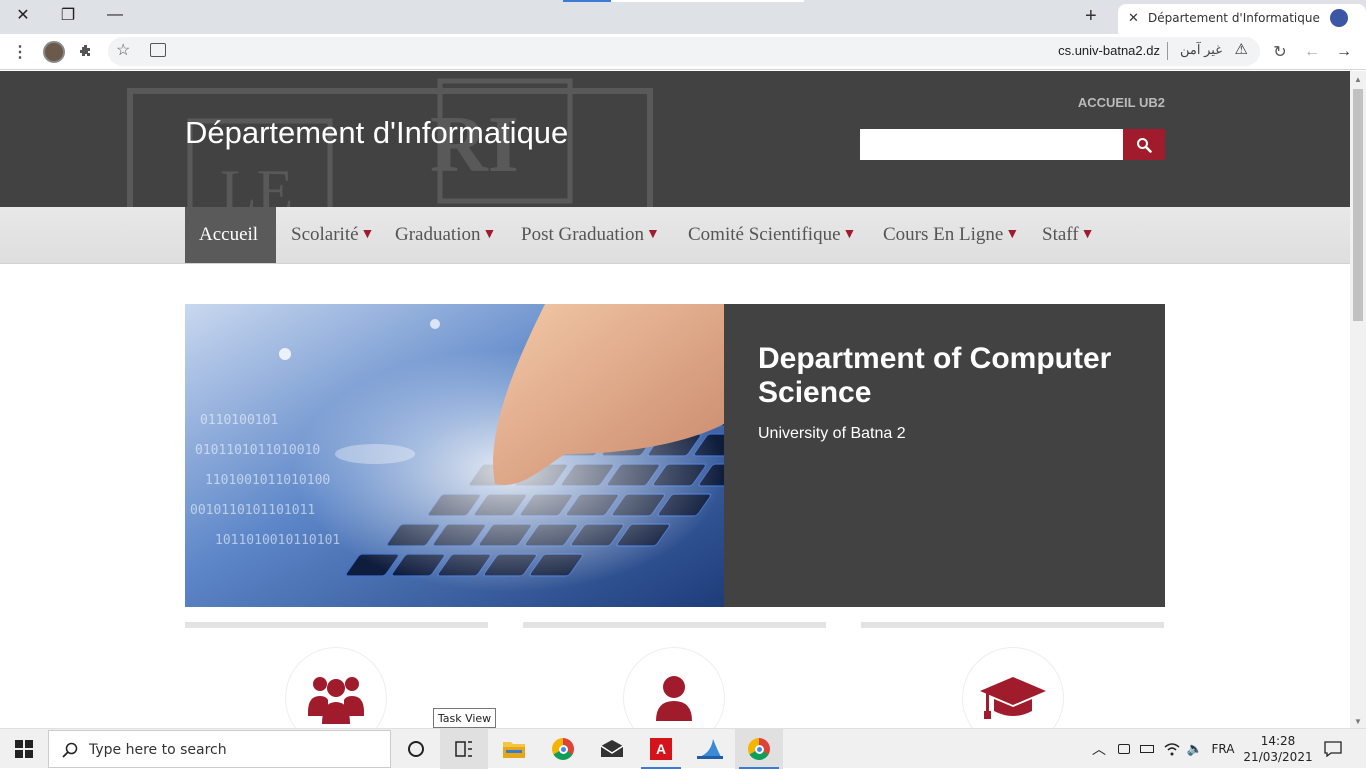  I want to click on nav-item-accueil: Accueil, so click(230, 235).